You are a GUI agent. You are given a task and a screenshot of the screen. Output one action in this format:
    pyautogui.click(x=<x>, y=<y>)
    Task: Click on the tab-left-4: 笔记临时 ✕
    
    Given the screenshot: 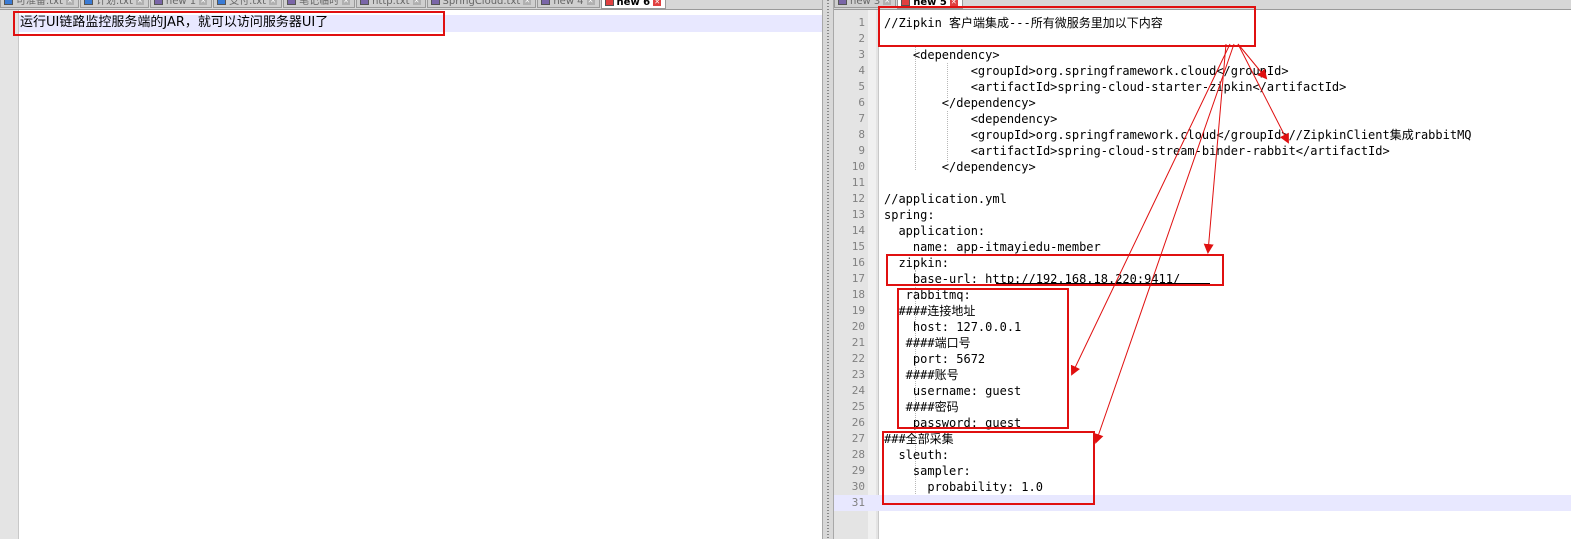 What is the action you would take?
    pyautogui.click(x=319, y=4)
    